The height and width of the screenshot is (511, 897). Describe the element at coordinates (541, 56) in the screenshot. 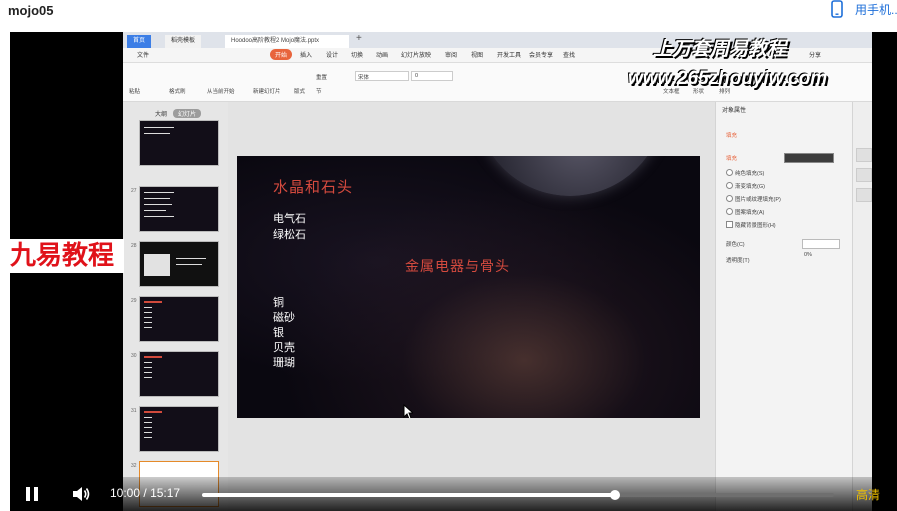

I see `menu-member: 会员专享` at that location.